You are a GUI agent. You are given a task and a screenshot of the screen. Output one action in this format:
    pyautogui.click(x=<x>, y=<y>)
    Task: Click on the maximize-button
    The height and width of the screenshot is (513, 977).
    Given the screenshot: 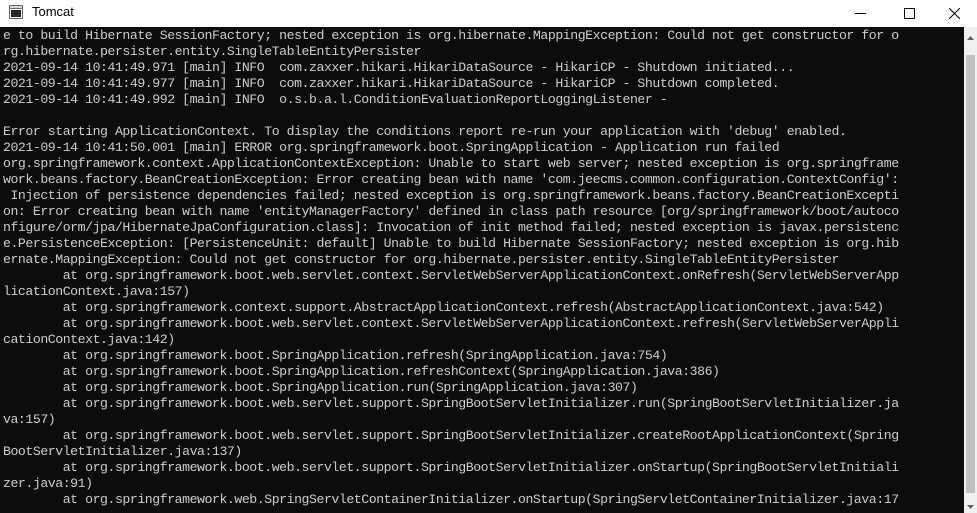 What is the action you would take?
    pyautogui.click(x=909, y=13)
    